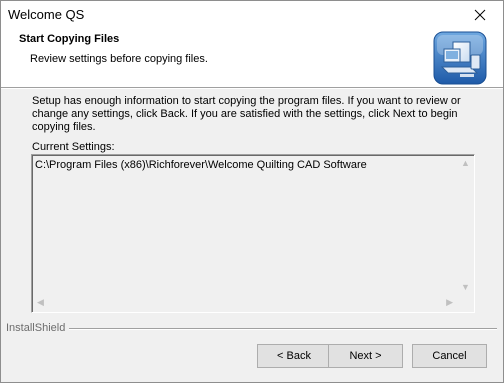 Image resolution: width=504 pixels, height=383 pixels. Describe the element at coordinates (283, 329) in the screenshot. I see `footer-divider` at that location.